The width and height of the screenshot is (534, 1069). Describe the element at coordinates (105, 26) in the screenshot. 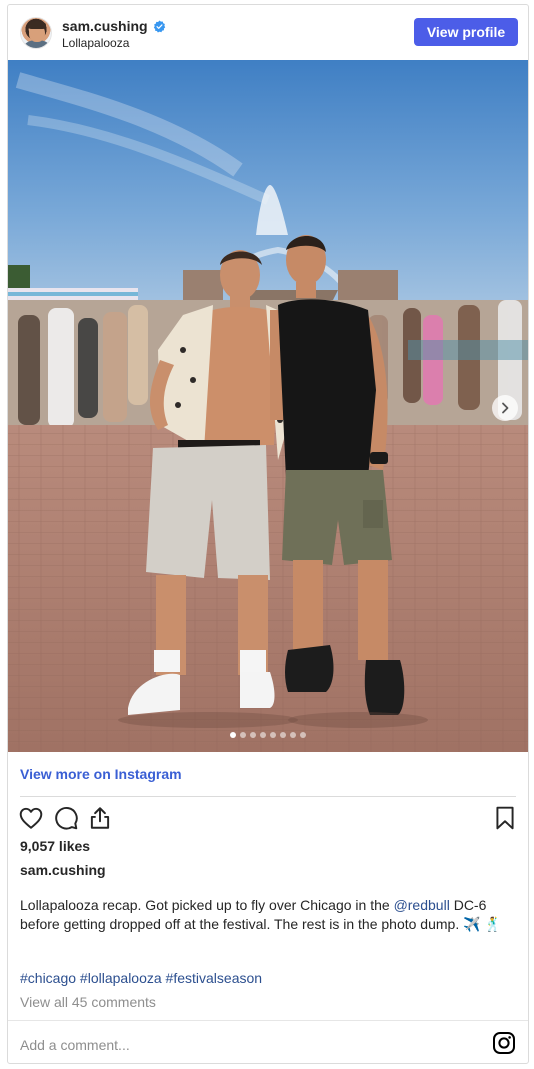

I see `username-link: sam.cushing` at that location.